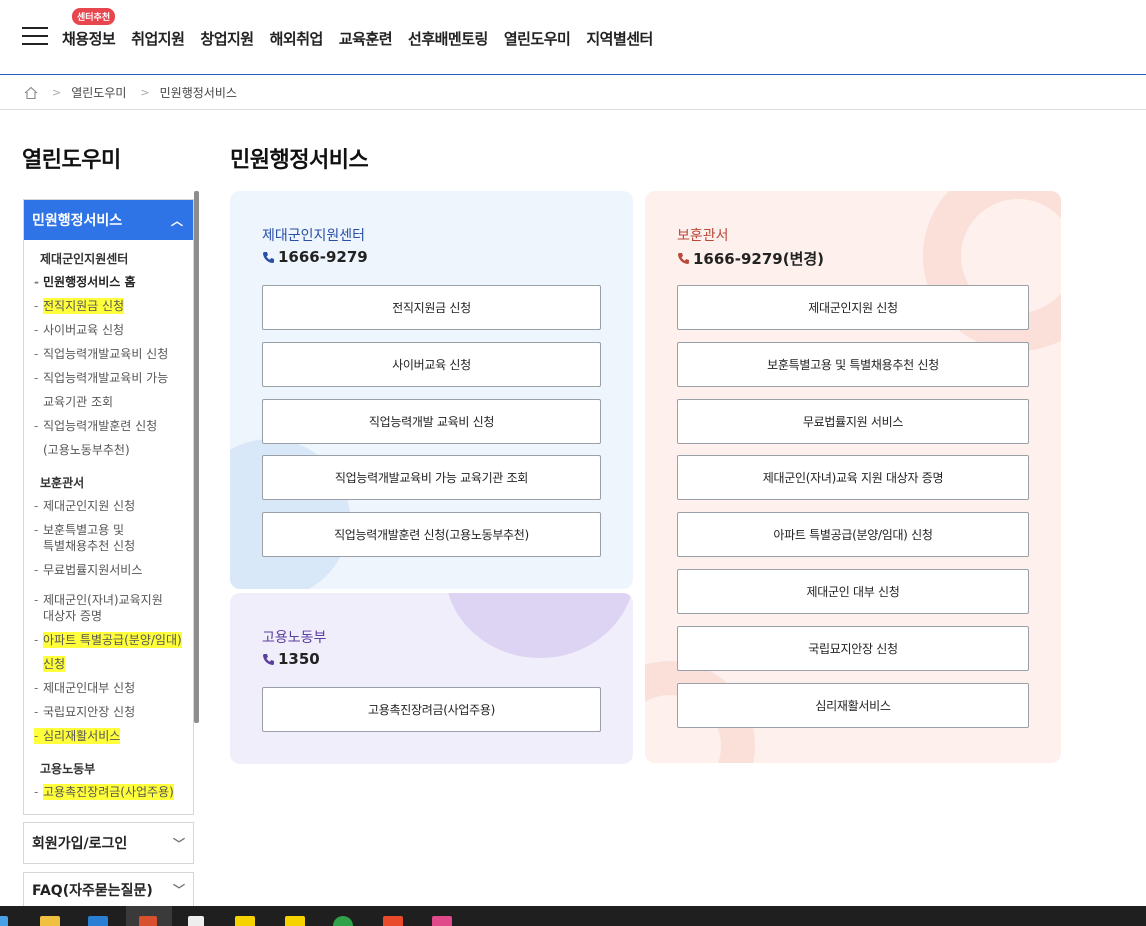 Image resolution: width=1146 pixels, height=926 pixels. What do you see at coordinates (448, 38) in the screenshot?
I see `nav-item-mentoring: 선후배멘토링` at bounding box center [448, 38].